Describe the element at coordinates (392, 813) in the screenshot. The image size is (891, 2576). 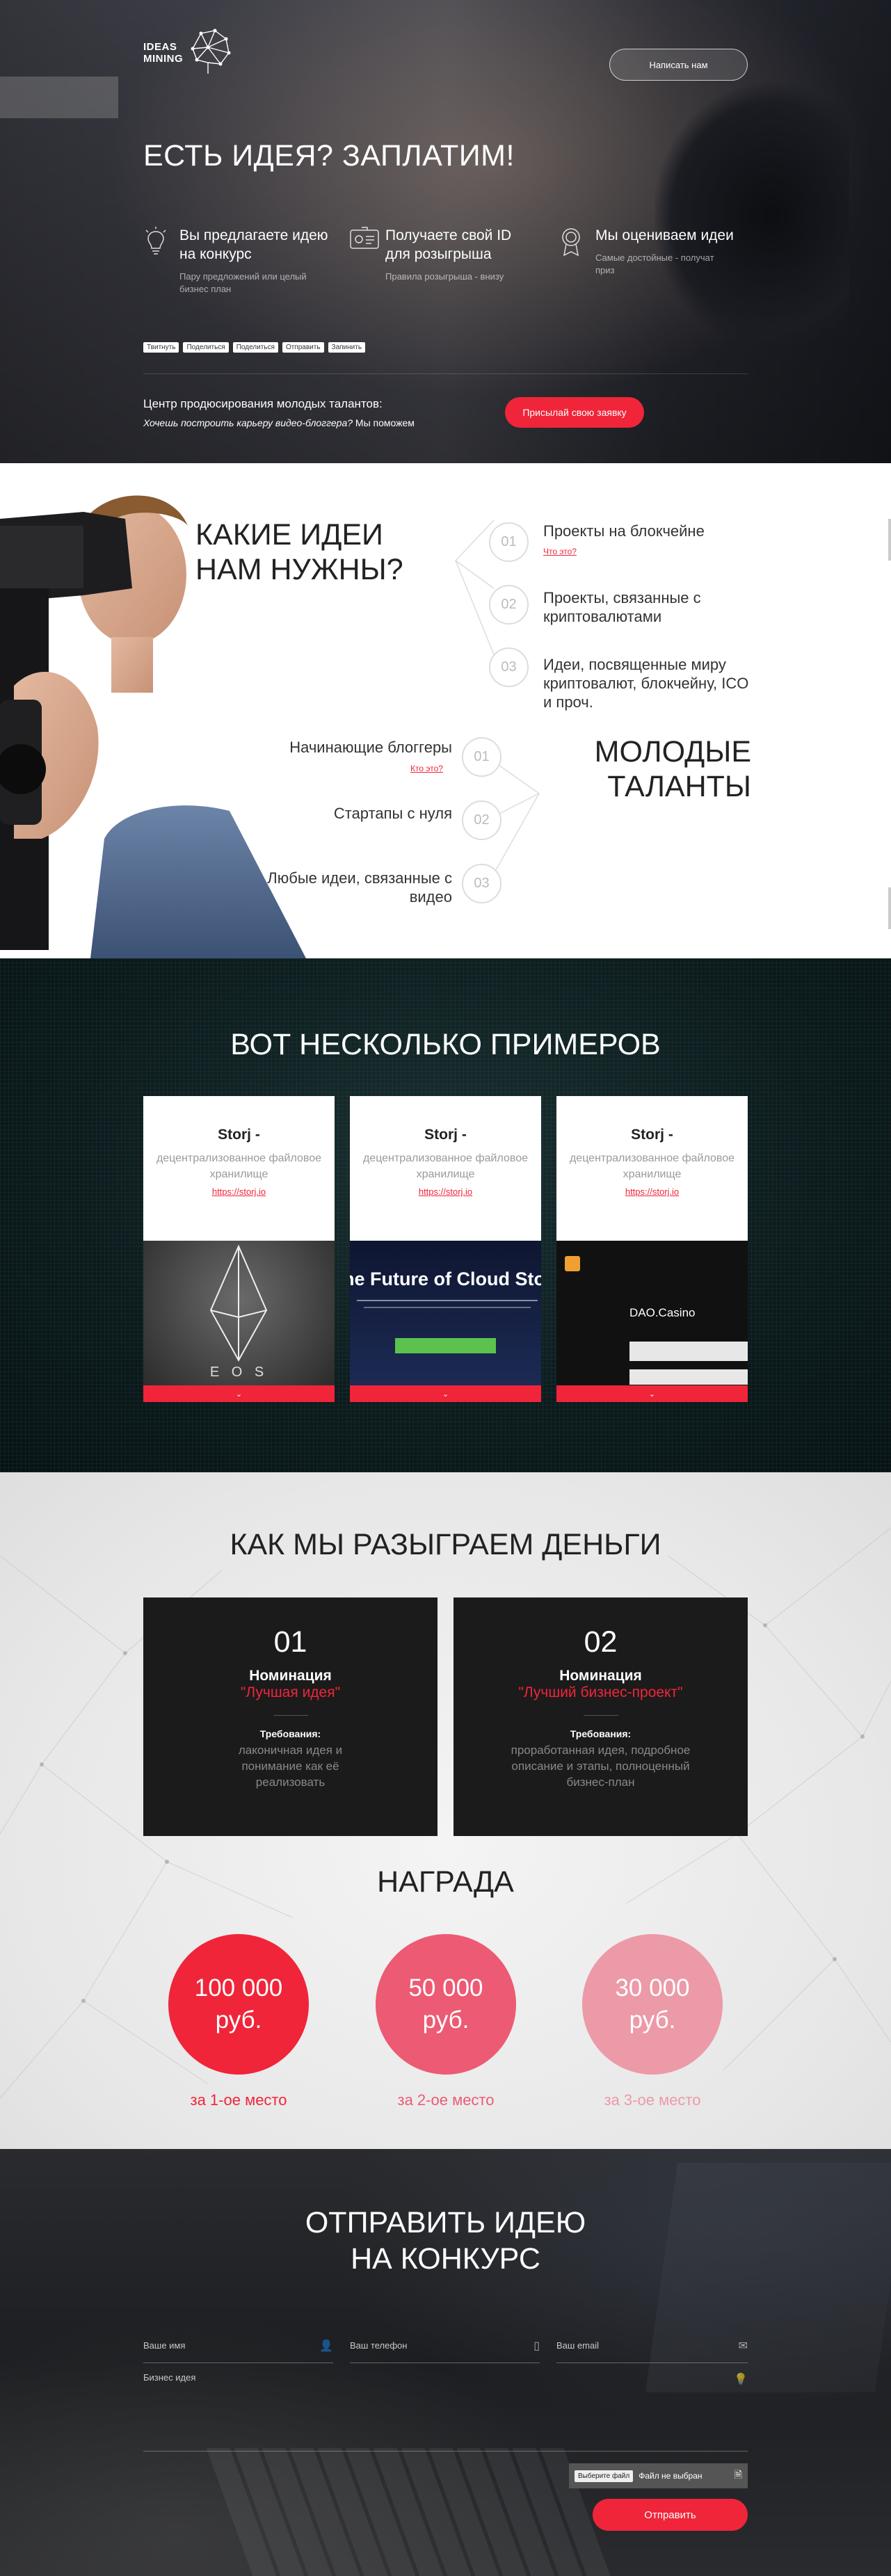
I see `talent-text: Стартапы с нуля` at that location.